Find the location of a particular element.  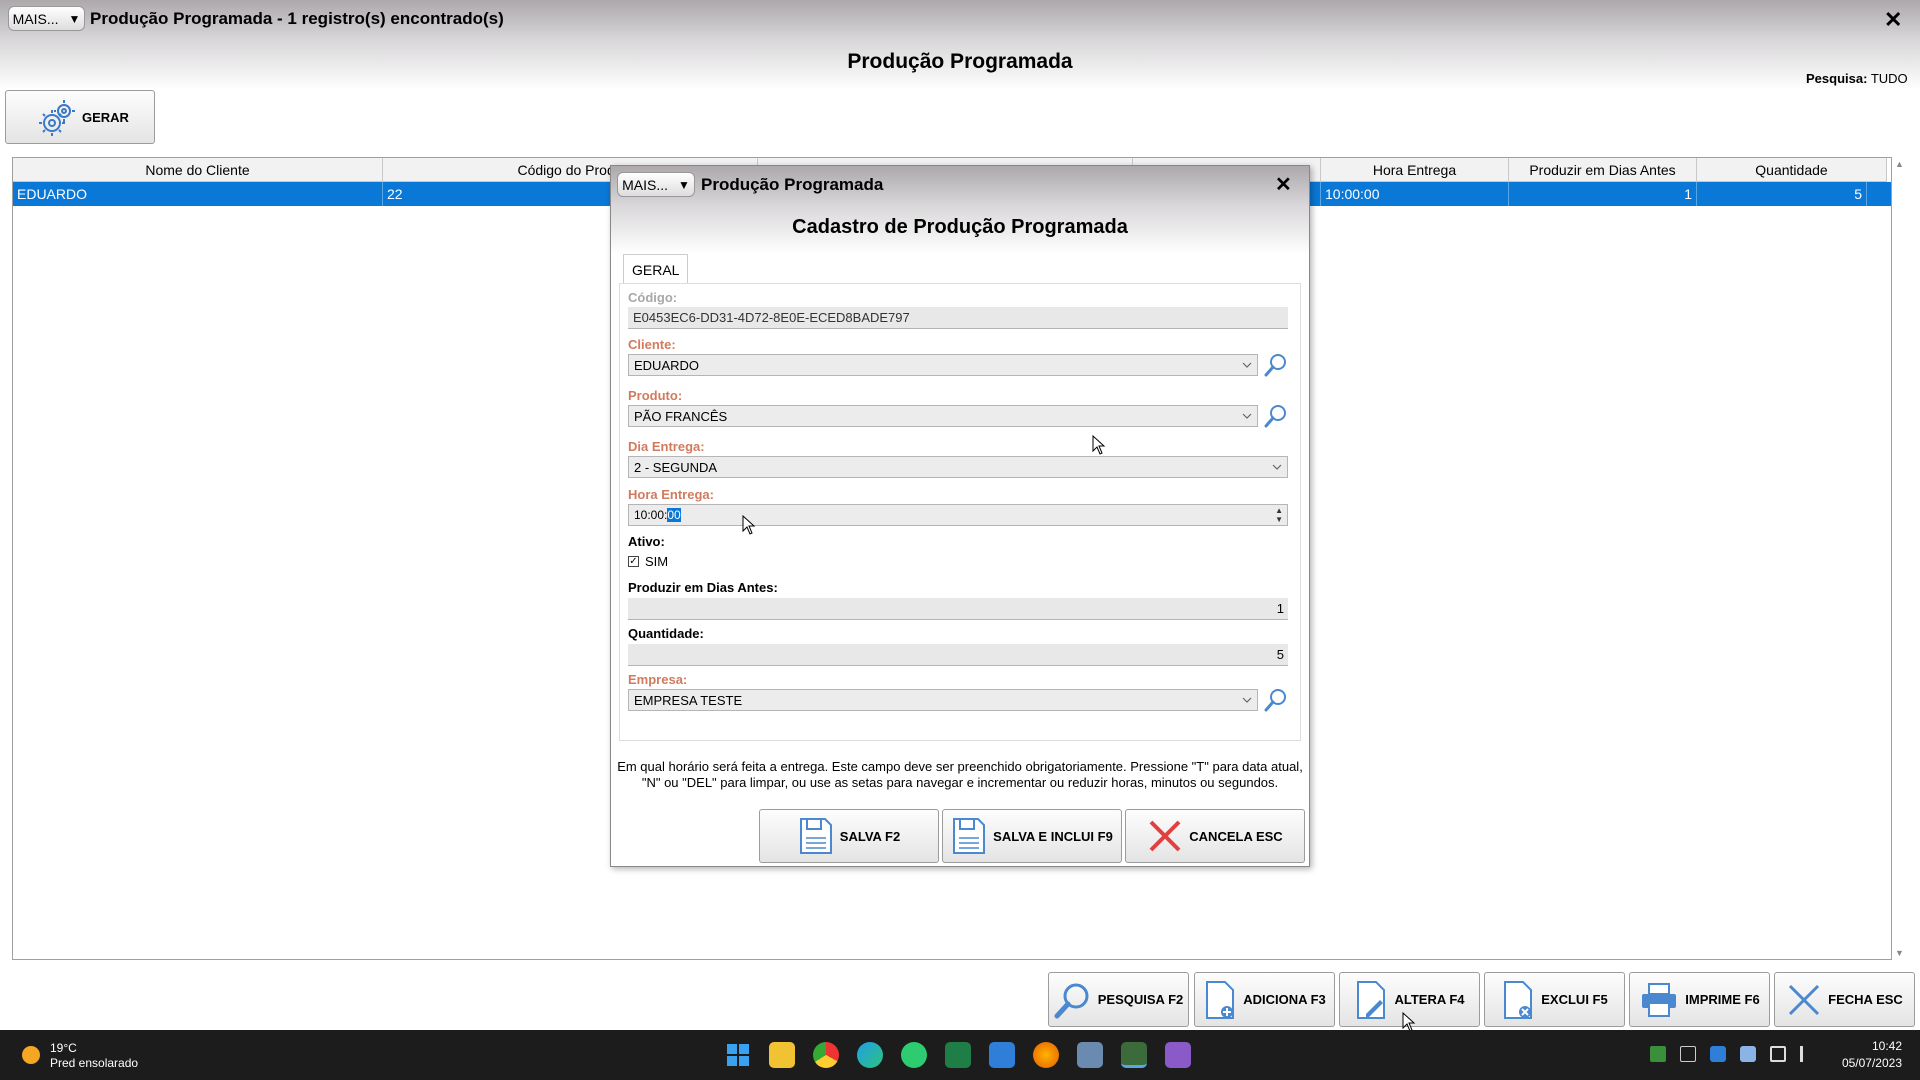

grid-vertical-scrollbar: ▲ ▼ is located at coordinates (1899, 558).